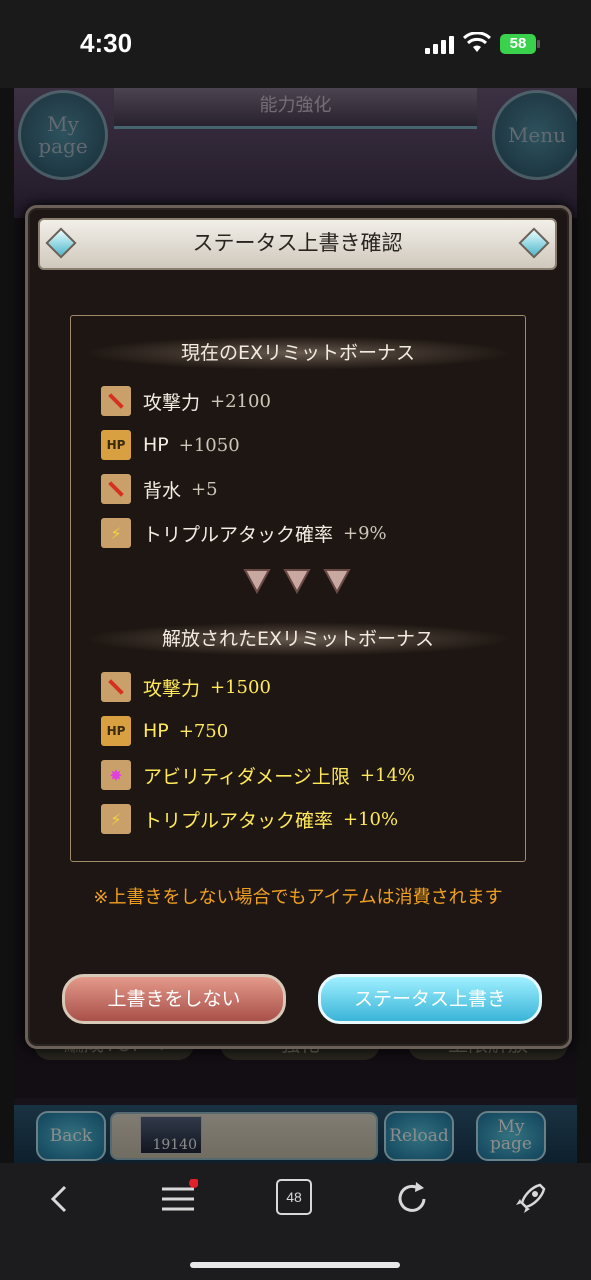 The height and width of the screenshot is (1280, 591). What do you see at coordinates (204, 489) in the screenshot?
I see `bonus-value: +5` at bounding box center [204, 489].